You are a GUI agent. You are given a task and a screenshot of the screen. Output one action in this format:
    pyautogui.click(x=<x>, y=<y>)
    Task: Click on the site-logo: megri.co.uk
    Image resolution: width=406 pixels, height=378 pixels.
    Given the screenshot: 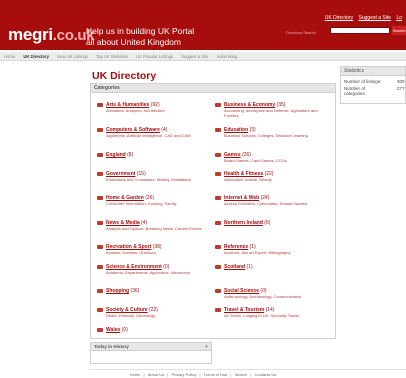 What is the action you would take?
    pyautogui.click(x=51, y=35)
    